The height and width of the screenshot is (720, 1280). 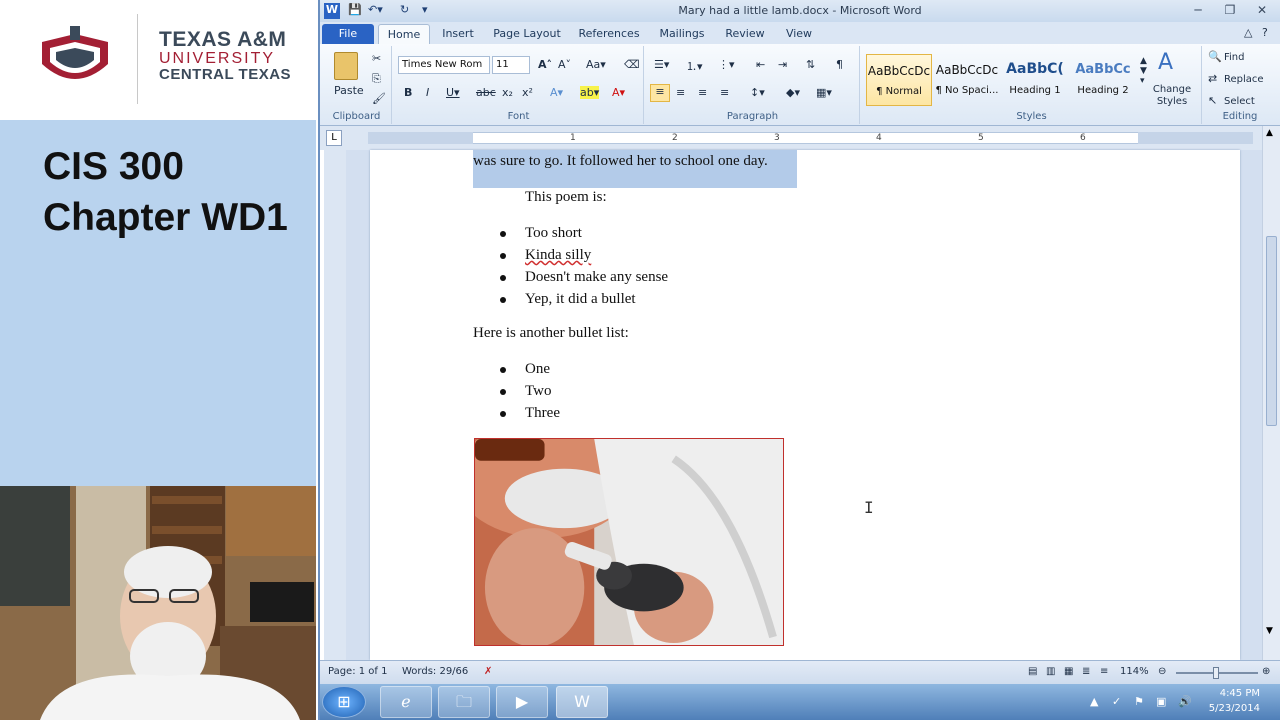 I want to click on internet-explorer-icon: ℯ, so click(x=406, y=702).